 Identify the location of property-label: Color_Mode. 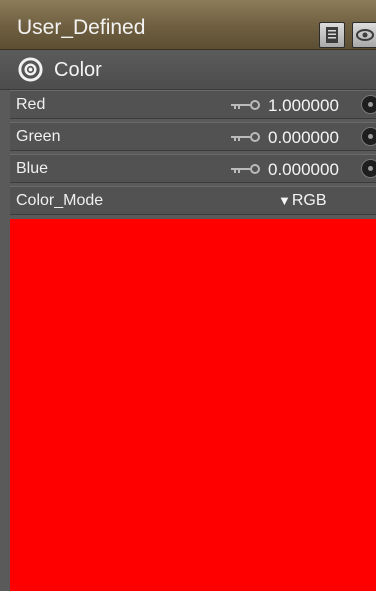
(60, 200).